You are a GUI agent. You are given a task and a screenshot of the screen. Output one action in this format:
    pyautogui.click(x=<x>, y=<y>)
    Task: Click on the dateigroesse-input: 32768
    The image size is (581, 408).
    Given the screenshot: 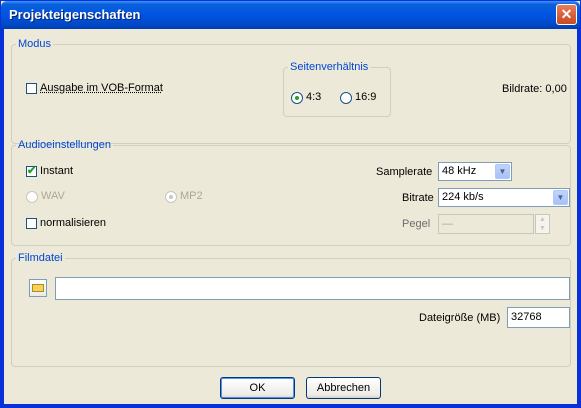 What is the action you would take?
    pyautogui.click(x=538, y=317)
    